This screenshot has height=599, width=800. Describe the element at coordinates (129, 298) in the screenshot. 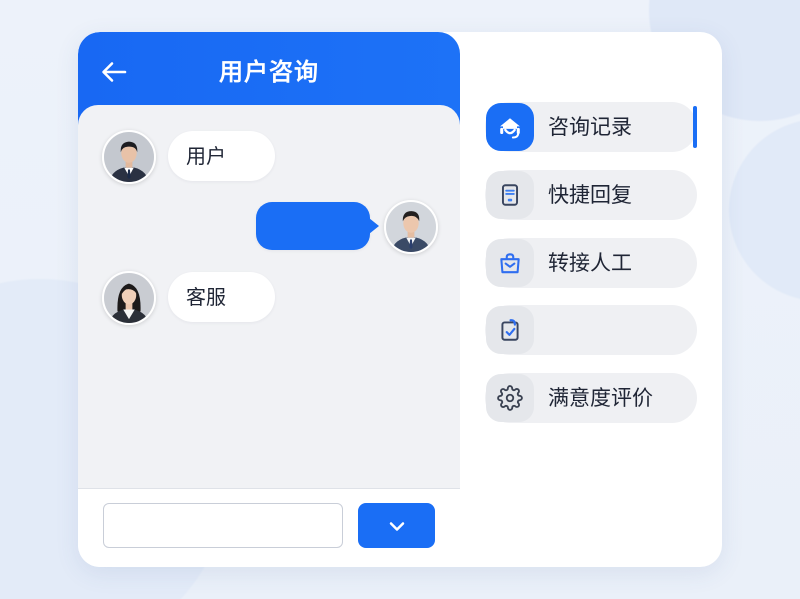

I see `female-agent-avatar` at that location.